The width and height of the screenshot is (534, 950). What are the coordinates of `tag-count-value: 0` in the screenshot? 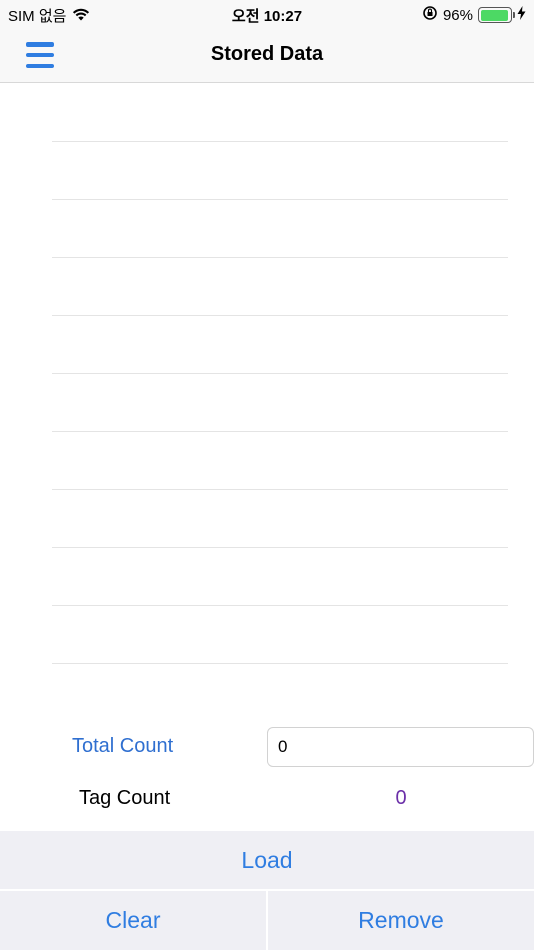 It's located at (401, 798).